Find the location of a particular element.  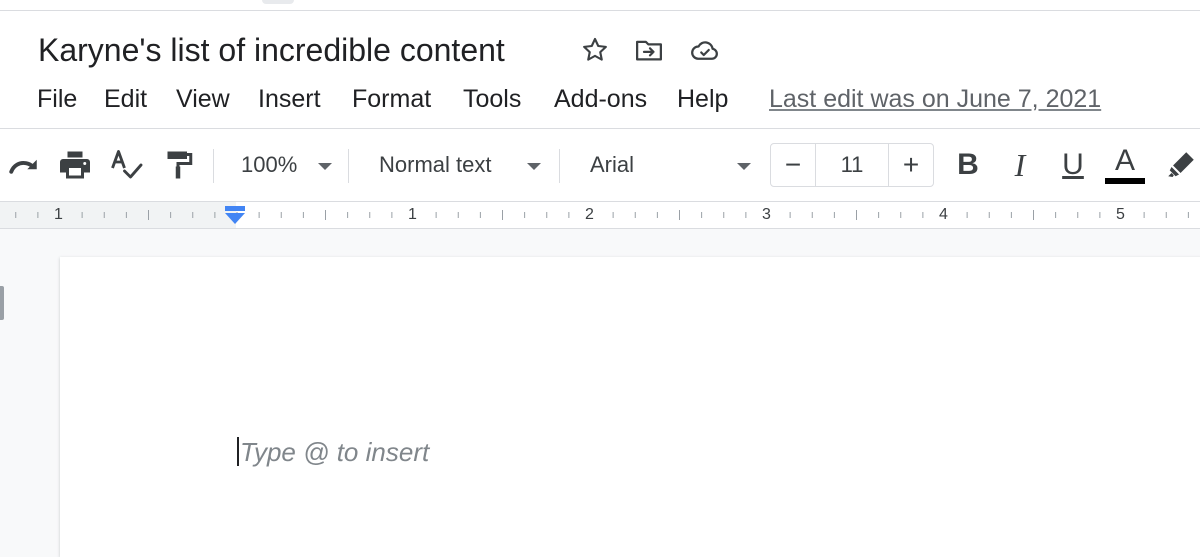

ruler-label: 5 is located at coordinates (1120, 214).